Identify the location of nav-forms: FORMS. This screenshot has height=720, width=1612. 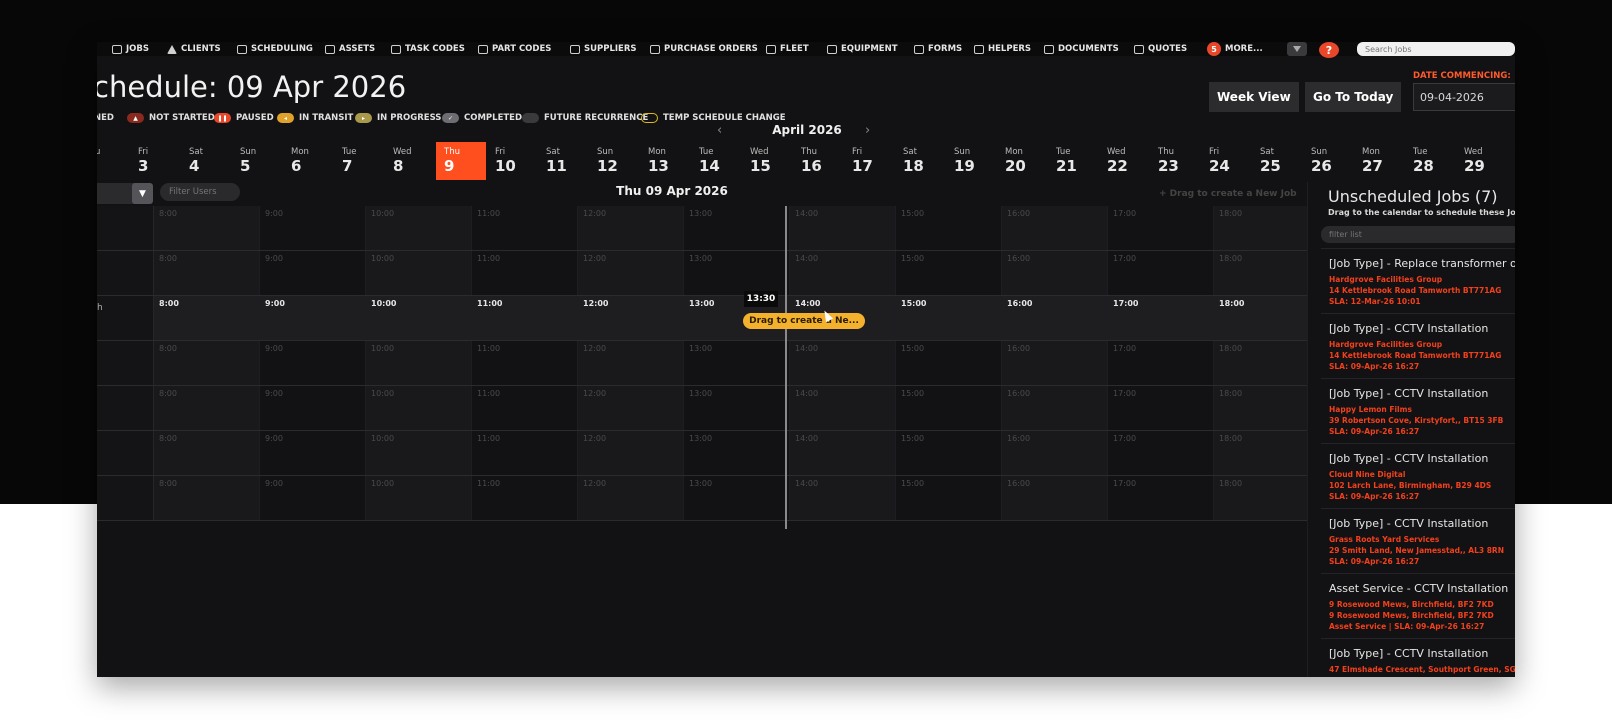
(938, 49).